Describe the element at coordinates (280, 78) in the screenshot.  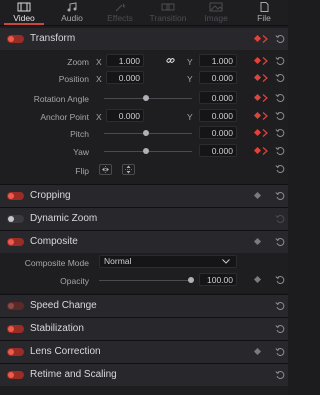
I see `position-reset-icon` at that location.